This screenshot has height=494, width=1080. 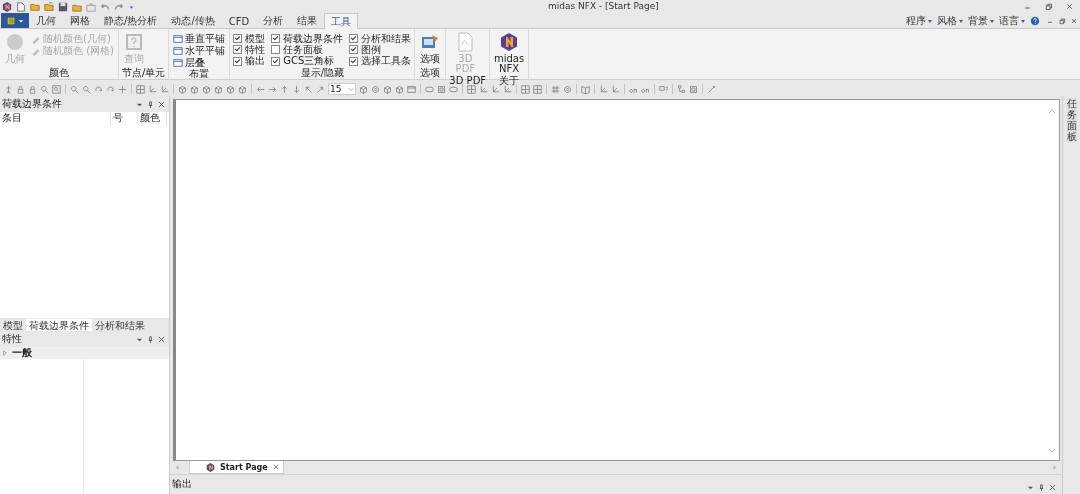 What do you see at coordinates (375, 89) in the screenshot?
I see `gear-icon` at bounding box center [375, 89].